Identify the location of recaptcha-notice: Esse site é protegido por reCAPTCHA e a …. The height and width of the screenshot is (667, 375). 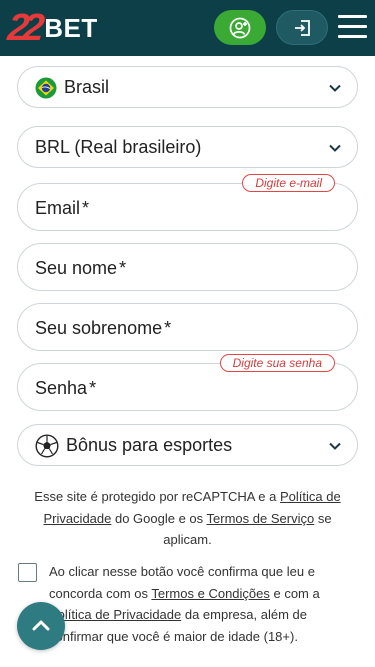
(187, 518).